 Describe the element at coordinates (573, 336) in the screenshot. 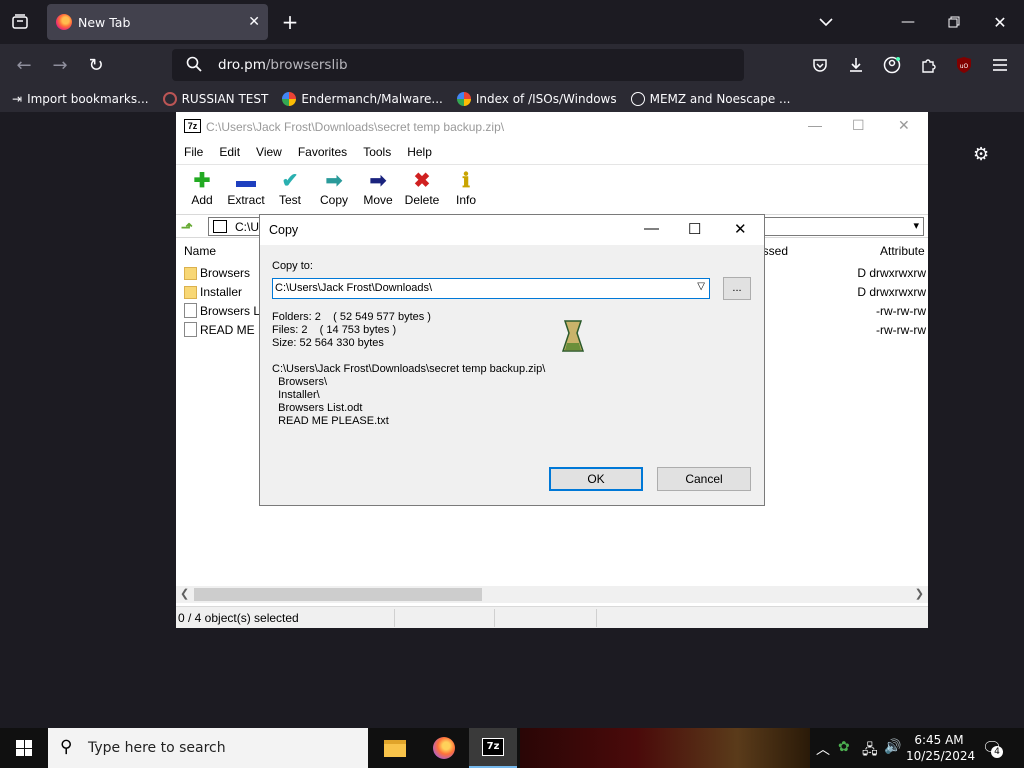

I see `busy-cursor-icon` at that location.